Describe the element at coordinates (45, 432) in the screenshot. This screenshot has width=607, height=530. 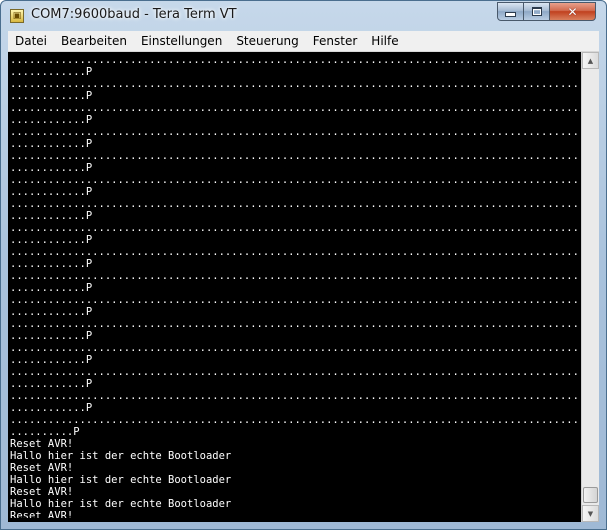
I see `terminal-line: ..........P` at that location.